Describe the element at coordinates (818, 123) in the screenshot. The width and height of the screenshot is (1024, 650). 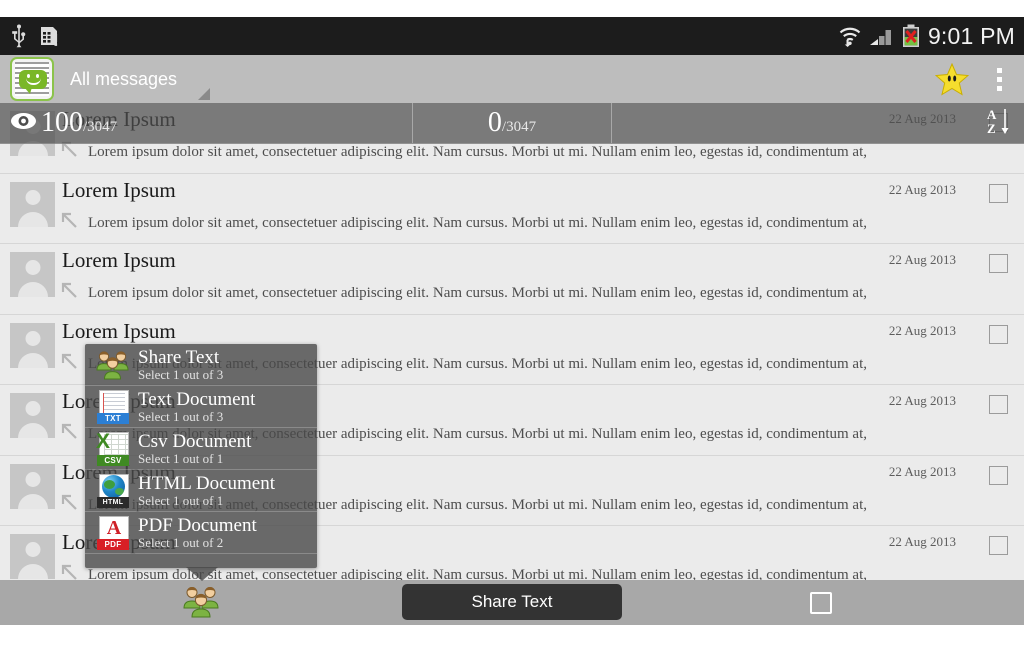
I see `counter-segment-sort: A Z` at that location.